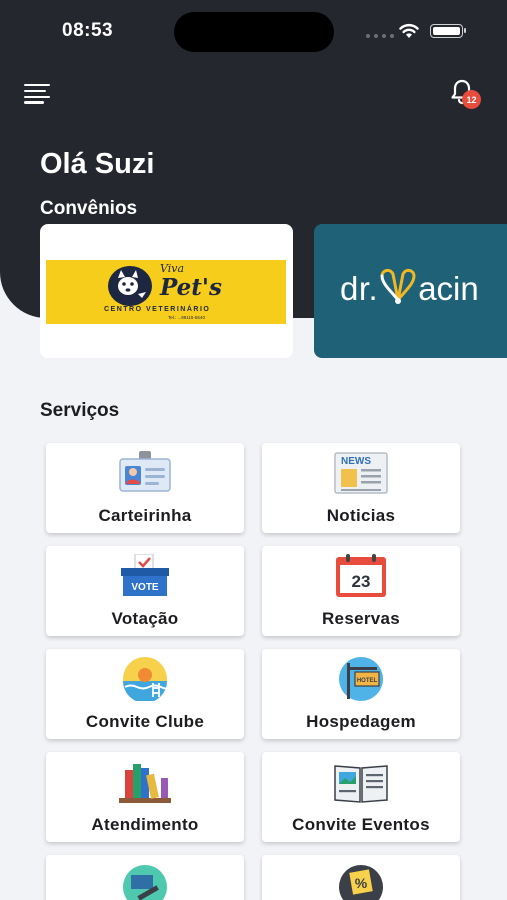 The width and height of the screenshot is (507, 900). I want to click on hotel-sign-icon: HOTEL, so click(361, 679).